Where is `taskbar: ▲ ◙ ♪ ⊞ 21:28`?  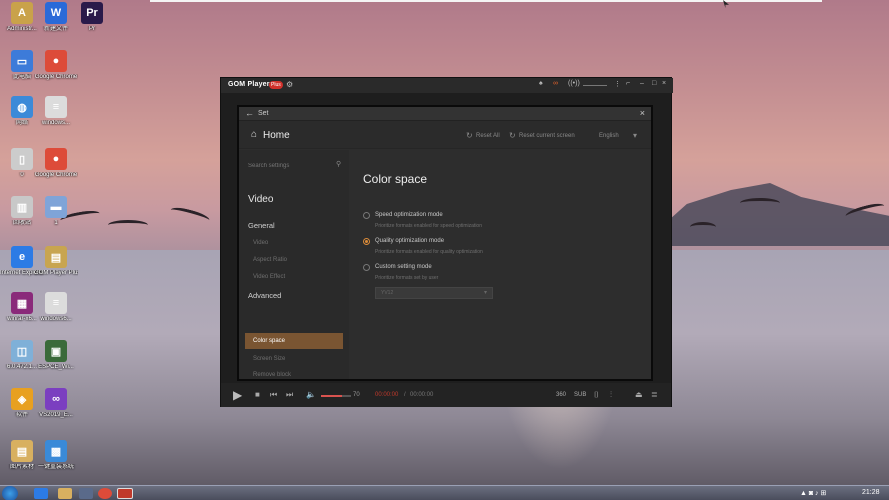 taskbar: ▲ ◙ ♪ ⊞ 21:28 is located at coordinates (444, 492).